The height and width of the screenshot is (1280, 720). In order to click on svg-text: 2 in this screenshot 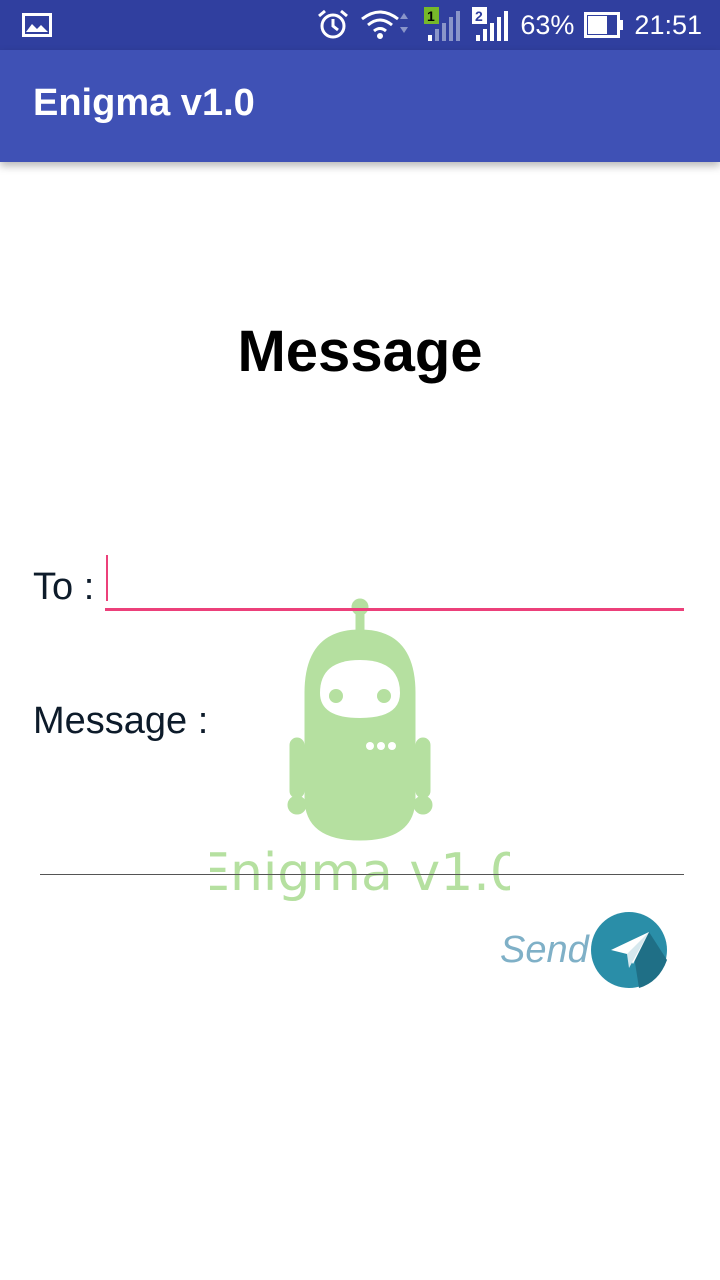, I will do `click(479, 16)`.